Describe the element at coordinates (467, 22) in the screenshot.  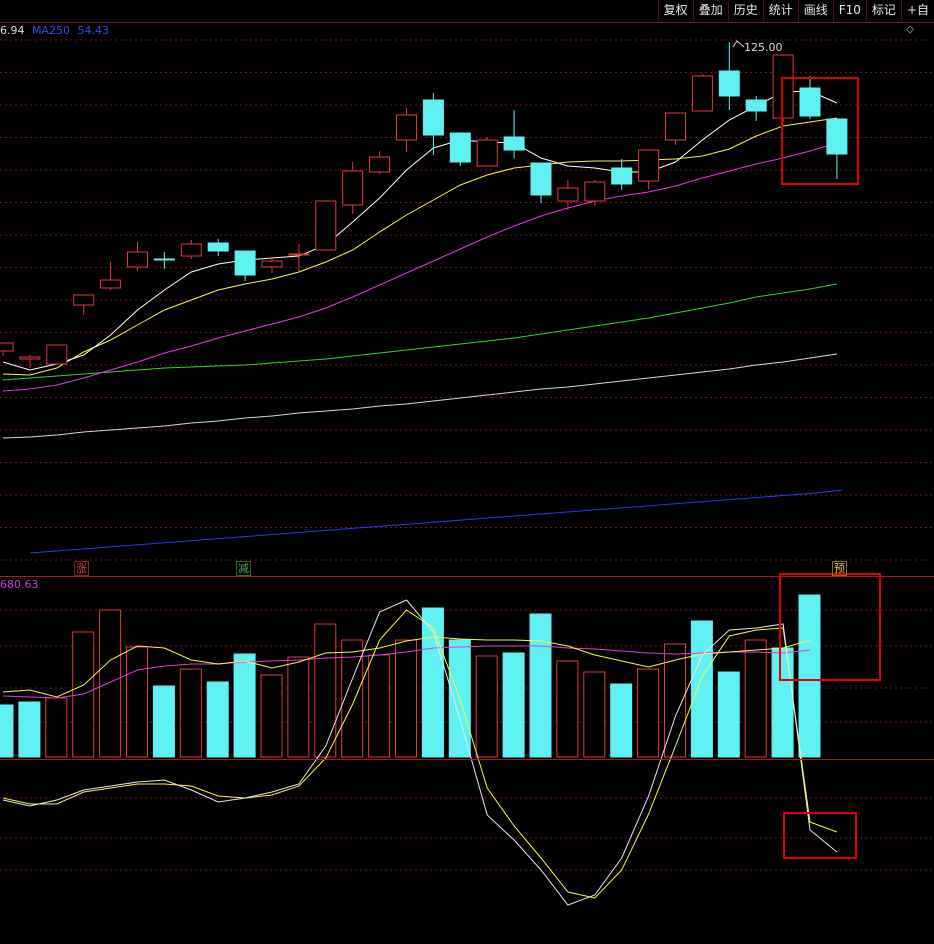
I see `toolbar-divider` at that location.